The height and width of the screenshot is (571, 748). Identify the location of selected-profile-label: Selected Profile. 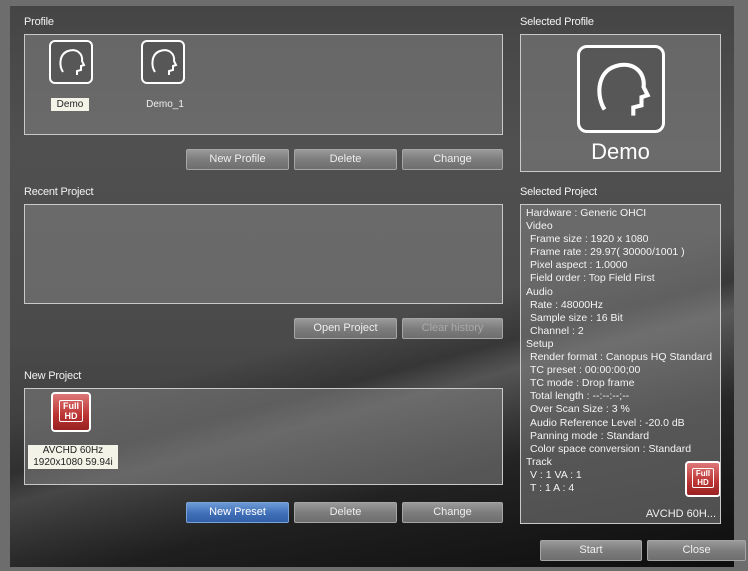
(557, 22).